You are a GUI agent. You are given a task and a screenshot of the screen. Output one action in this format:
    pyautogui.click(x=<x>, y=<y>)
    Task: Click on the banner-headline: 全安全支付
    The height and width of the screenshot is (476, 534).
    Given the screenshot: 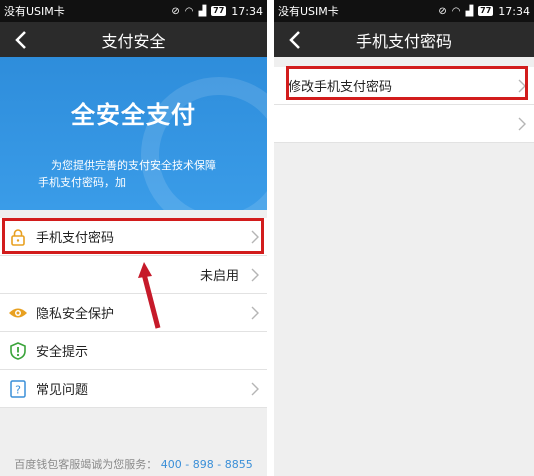 What is the action you would take?
    pyautogui.click(x=133, y=115)
    